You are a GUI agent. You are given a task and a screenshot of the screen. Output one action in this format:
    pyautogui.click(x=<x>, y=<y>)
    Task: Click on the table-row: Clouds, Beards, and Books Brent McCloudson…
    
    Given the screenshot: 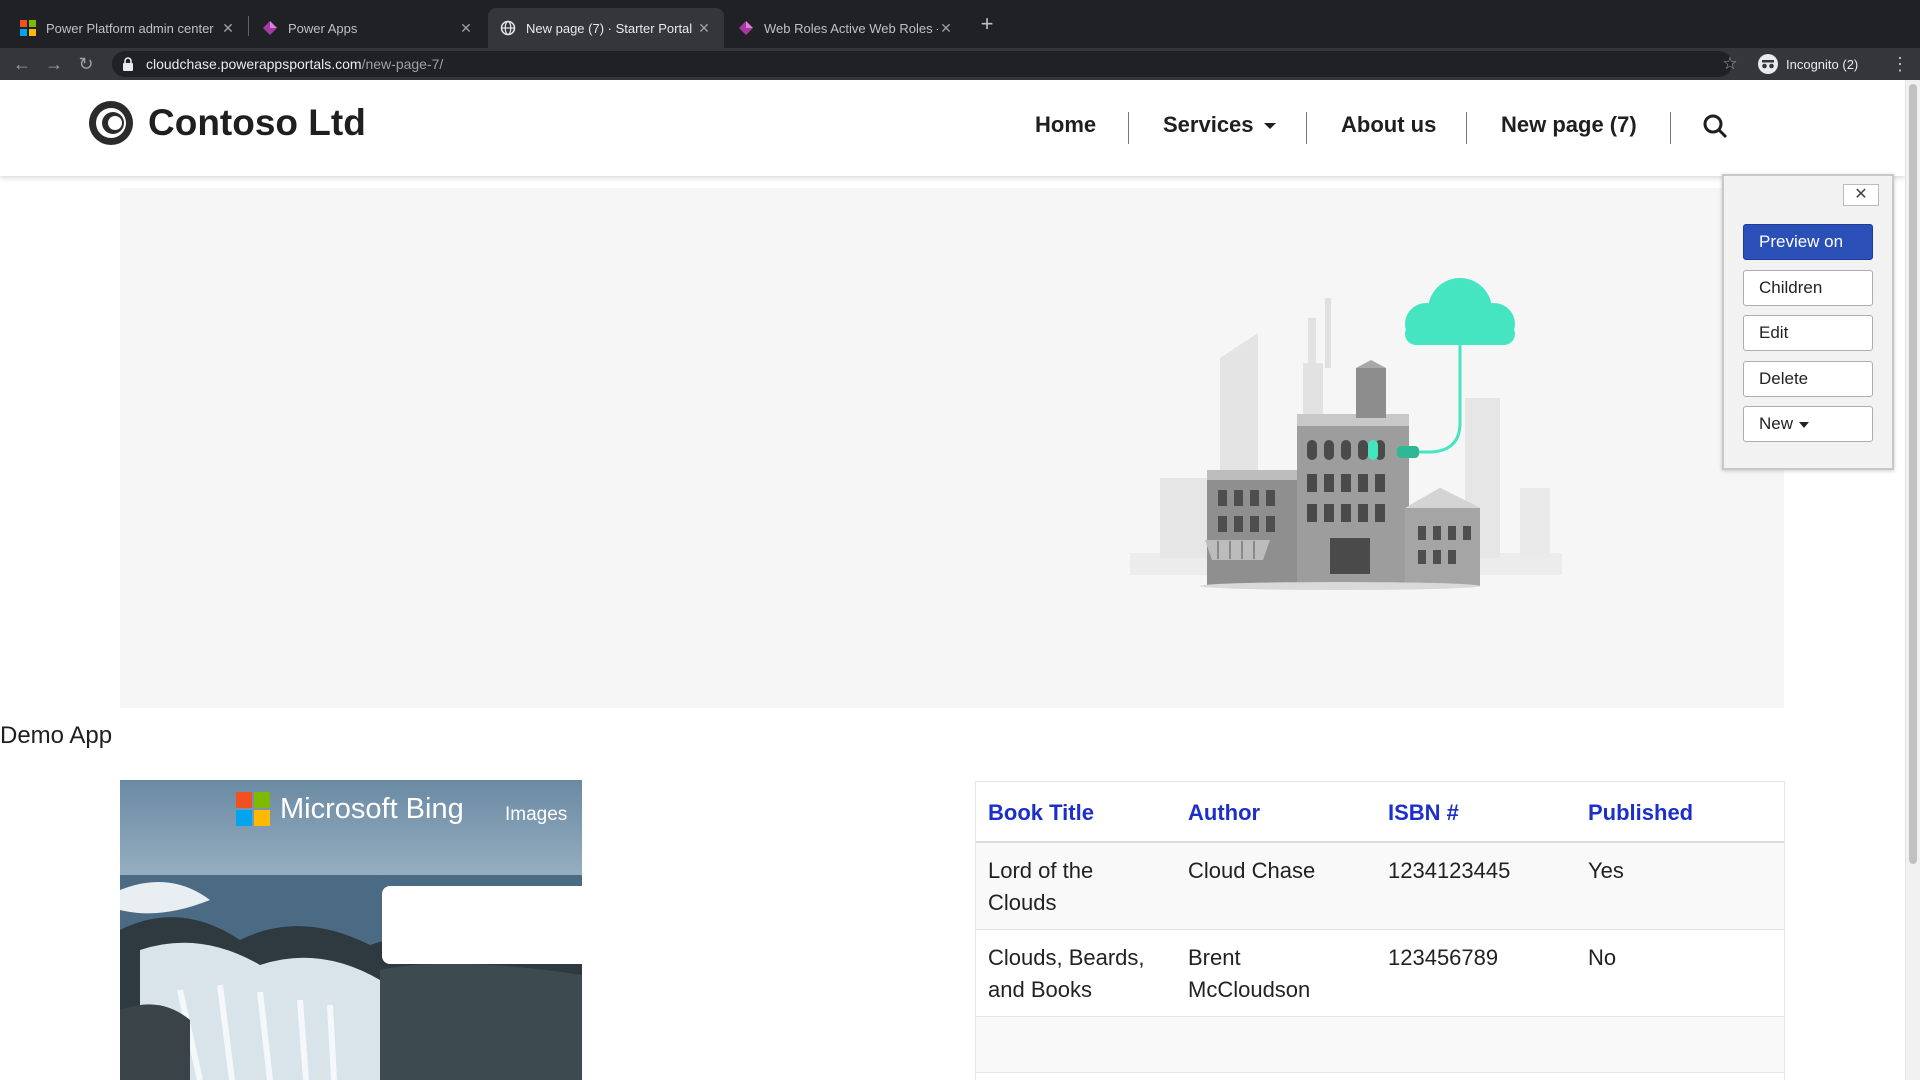 What is the action you would take?
    pyautogui.click(x=1380, y=973)
    